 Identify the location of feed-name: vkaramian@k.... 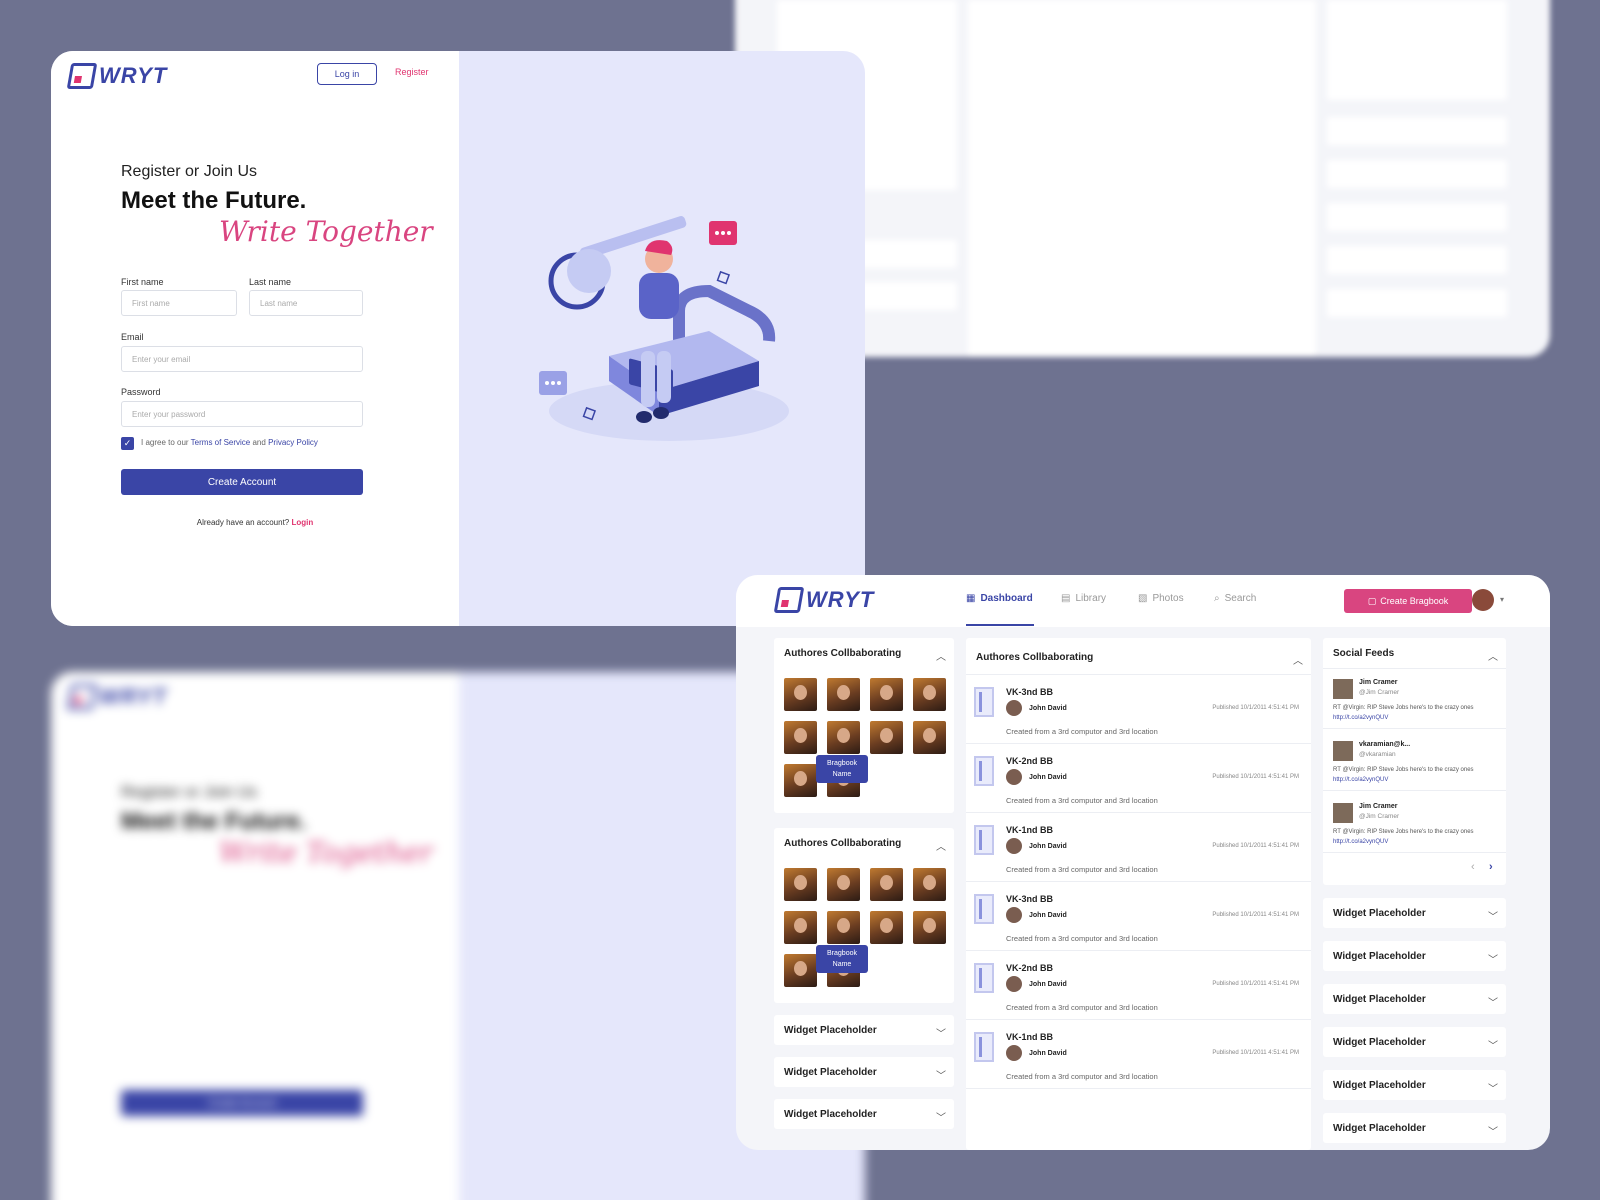
(1385, 744).